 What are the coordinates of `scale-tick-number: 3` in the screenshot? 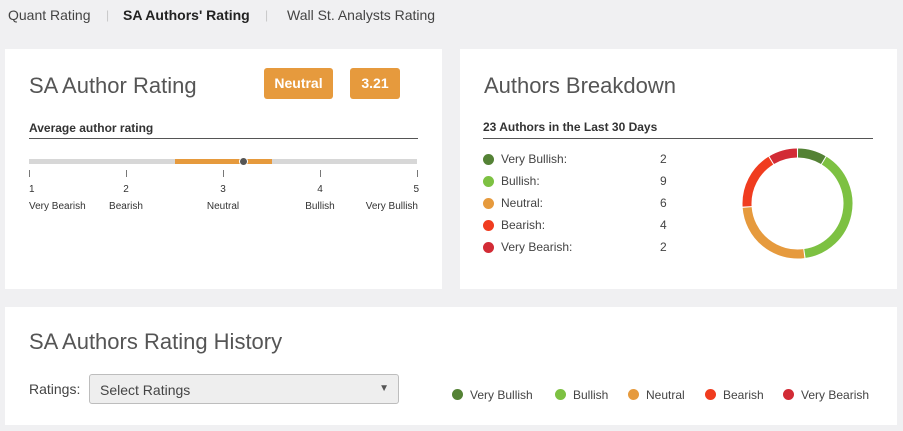 It's located at (223, 189).